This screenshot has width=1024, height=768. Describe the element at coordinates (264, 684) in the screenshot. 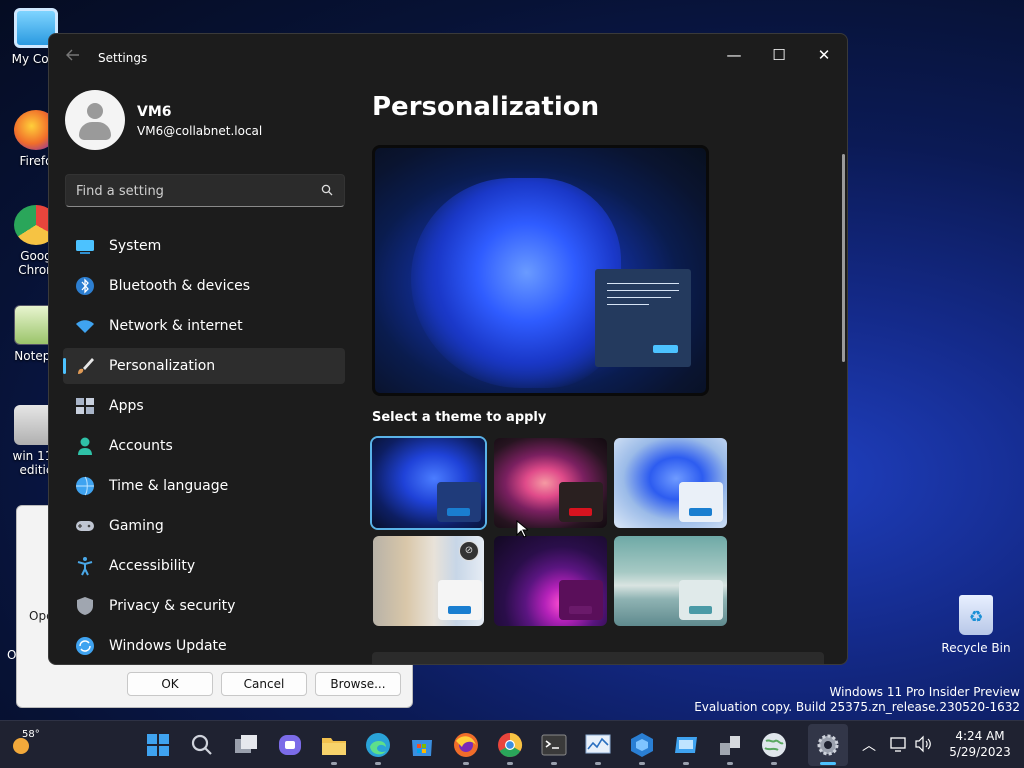

I see `cancel-button: Cancel` at that location.